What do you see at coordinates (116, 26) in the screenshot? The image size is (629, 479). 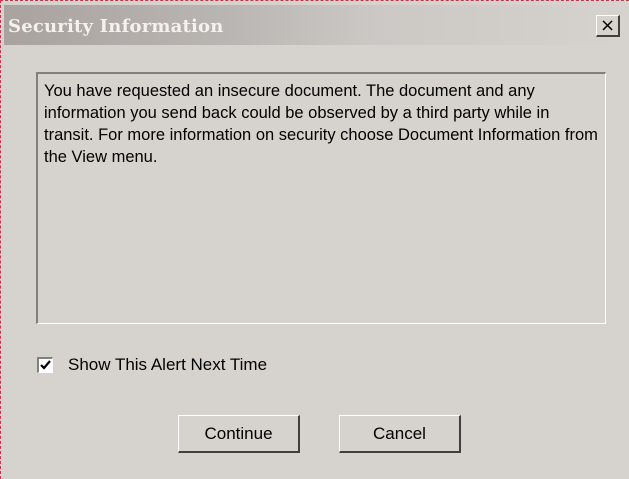 I see `dialog-title: Security Information` at bounding box center [116, 26].